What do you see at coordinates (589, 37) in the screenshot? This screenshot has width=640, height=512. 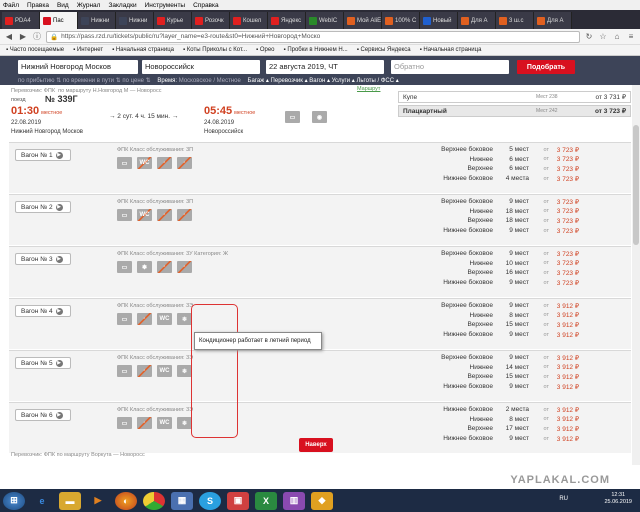 I see `reload-icon: ↻` at bounding box center [589, 37].